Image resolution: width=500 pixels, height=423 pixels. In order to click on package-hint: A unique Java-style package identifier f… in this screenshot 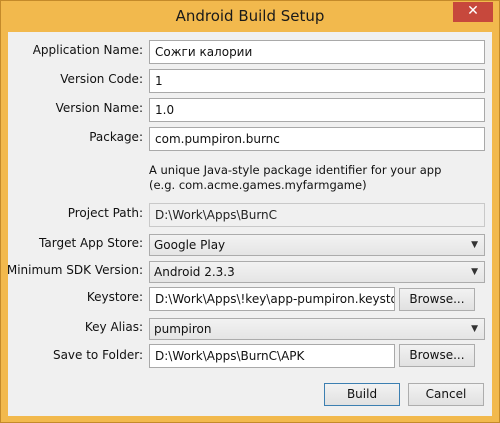, I will do `click(295, 178)`.